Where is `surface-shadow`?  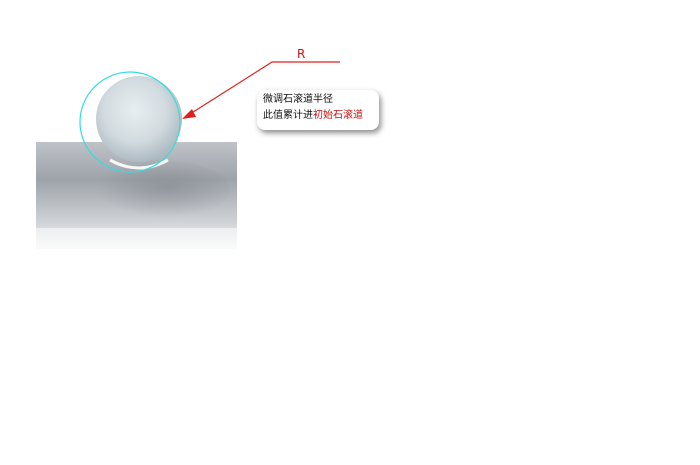
surface-shadow is located at coordinates (160, 190).